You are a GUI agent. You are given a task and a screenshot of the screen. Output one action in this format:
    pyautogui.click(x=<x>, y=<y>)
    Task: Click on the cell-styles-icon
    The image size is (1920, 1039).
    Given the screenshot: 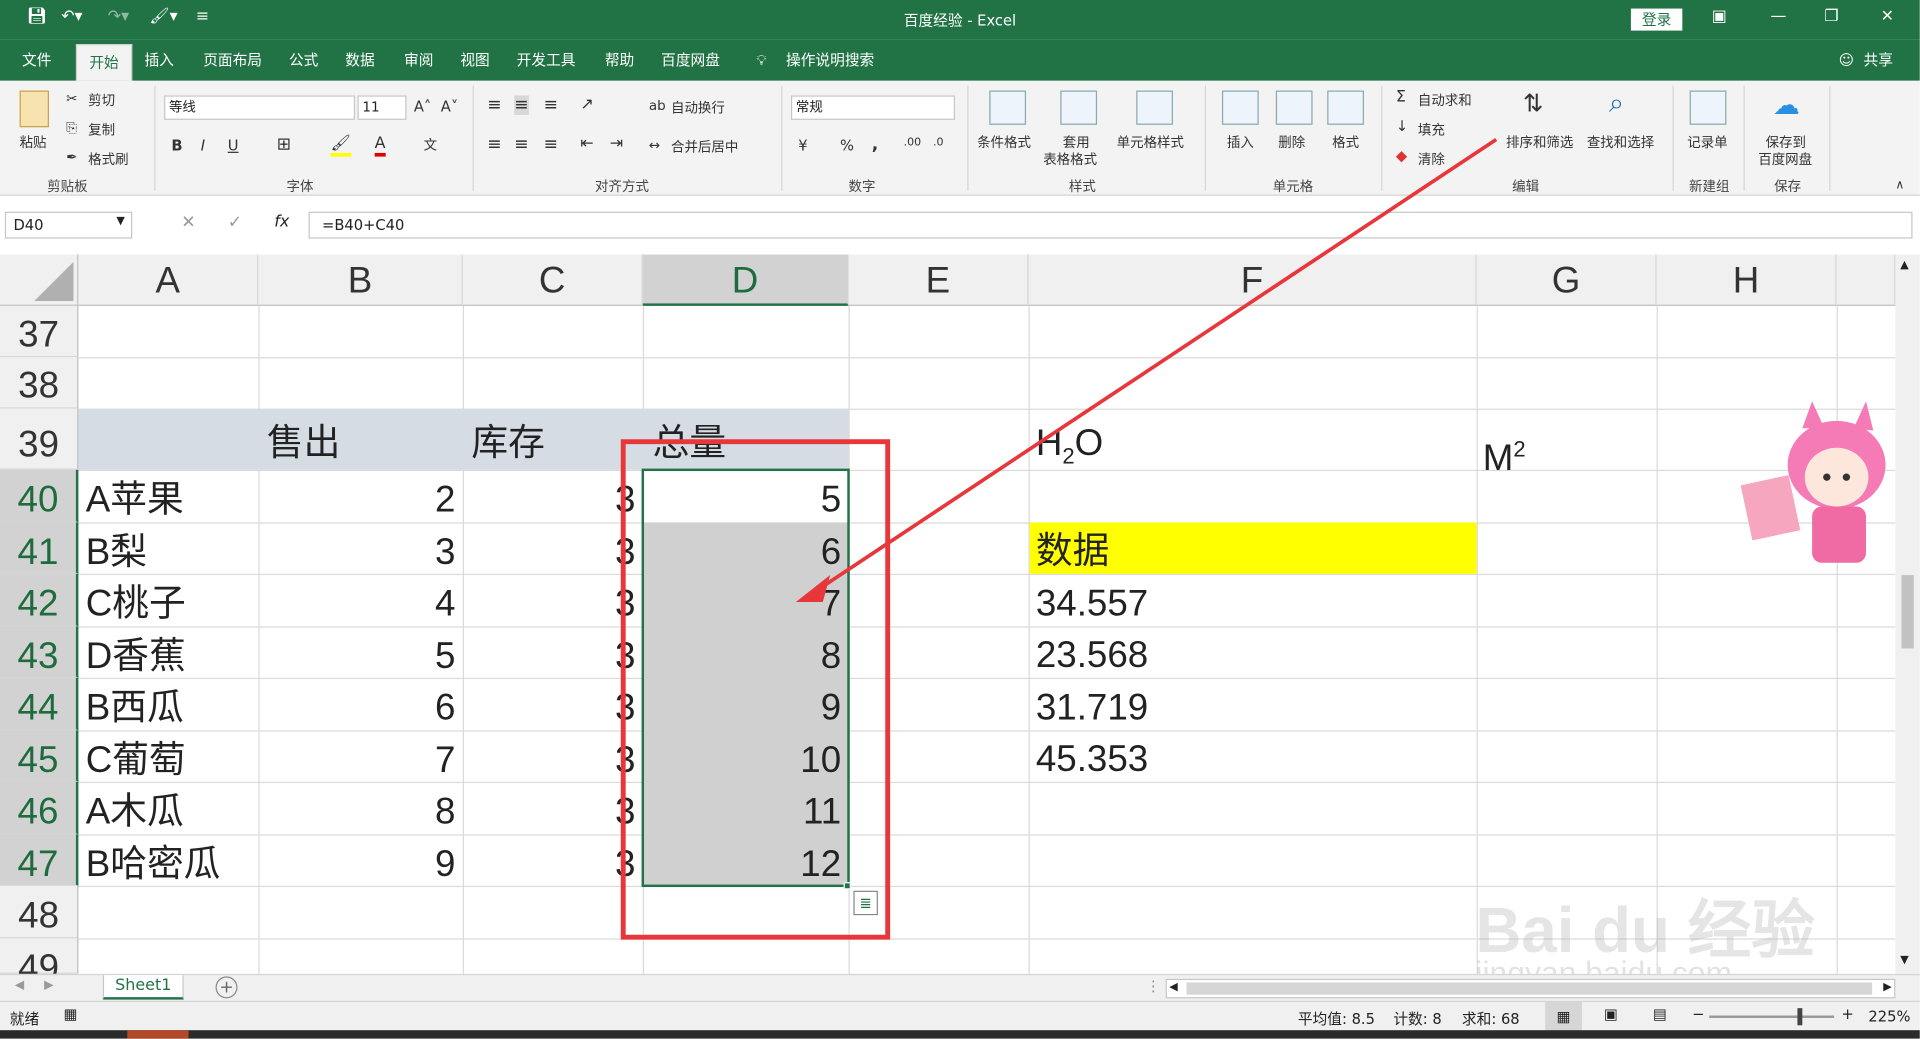 What is the action you would take?
    pyautogui.click(x=1154, y=107)
    